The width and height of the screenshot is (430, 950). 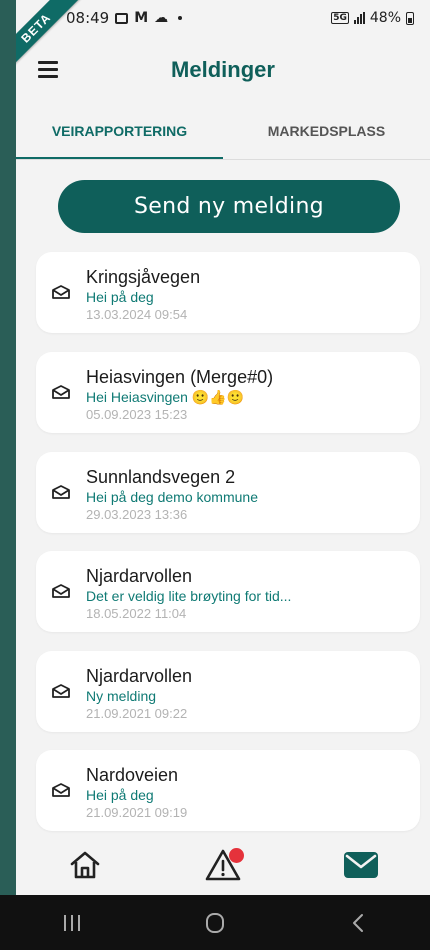 I want to click on home-icon, so click(x=85, y=865).